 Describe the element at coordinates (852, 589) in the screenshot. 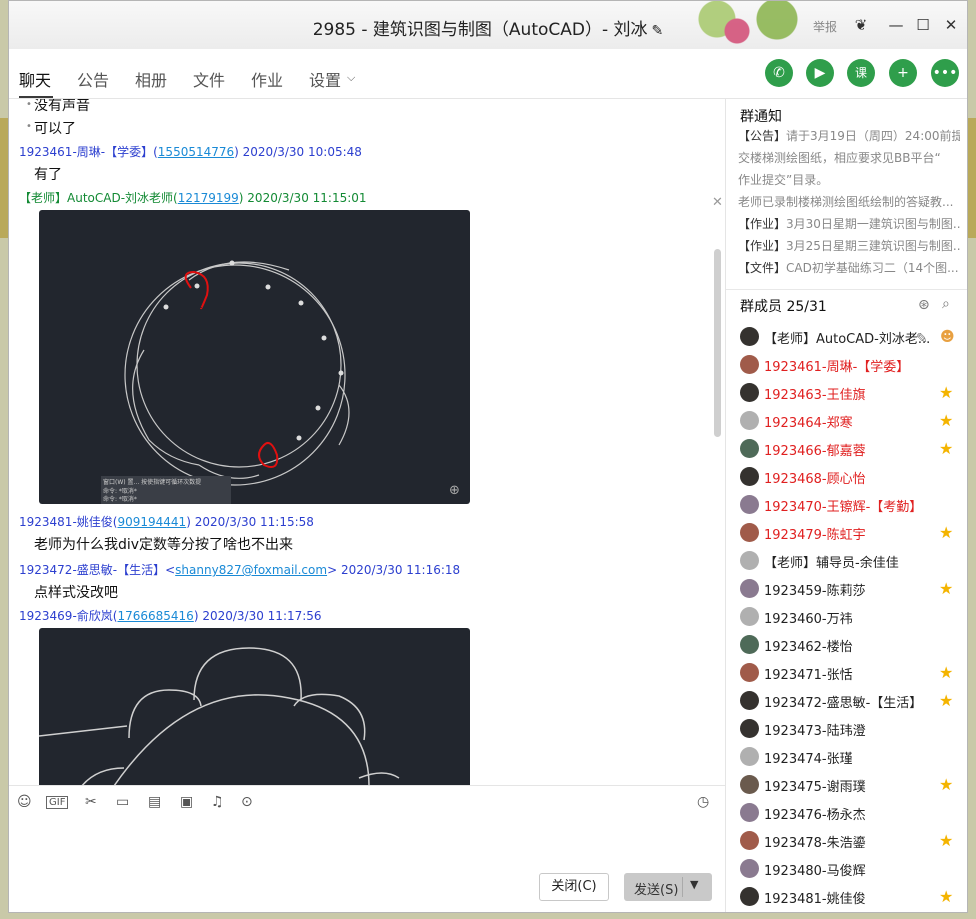

I see `member-row: 1923459-陈莉莎 ★` at that location.